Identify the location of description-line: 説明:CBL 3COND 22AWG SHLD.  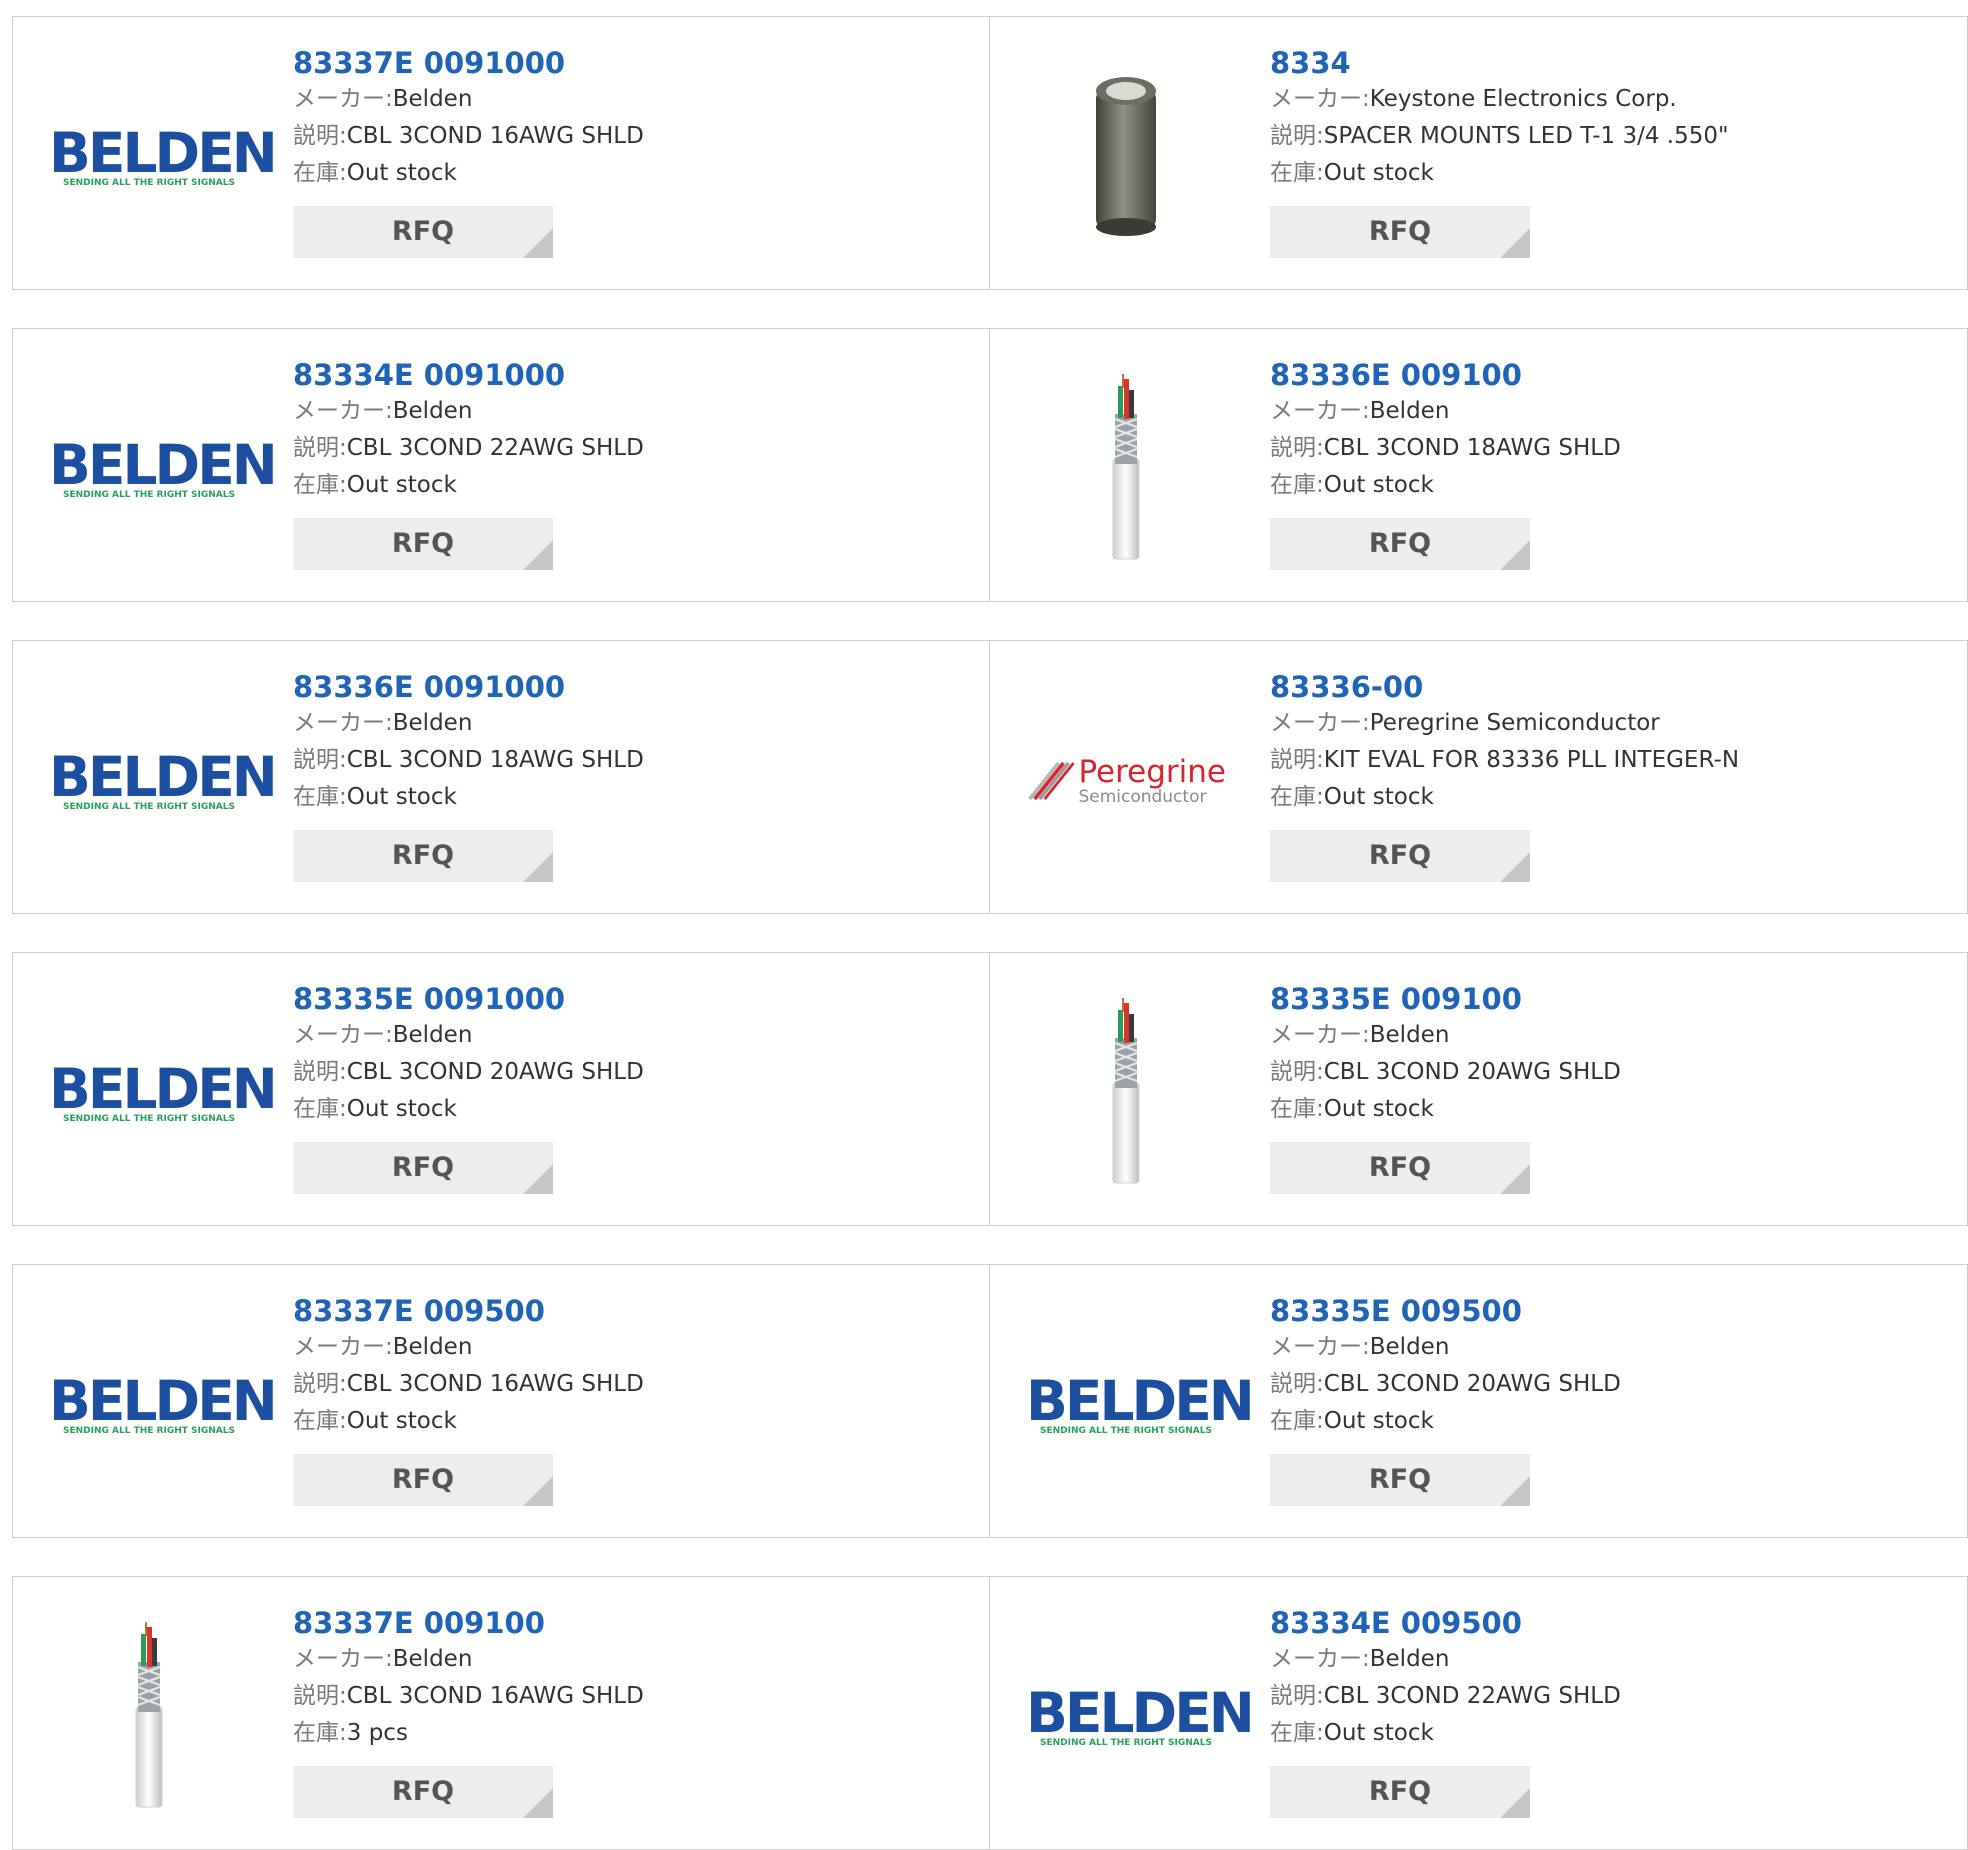
(623, 448).